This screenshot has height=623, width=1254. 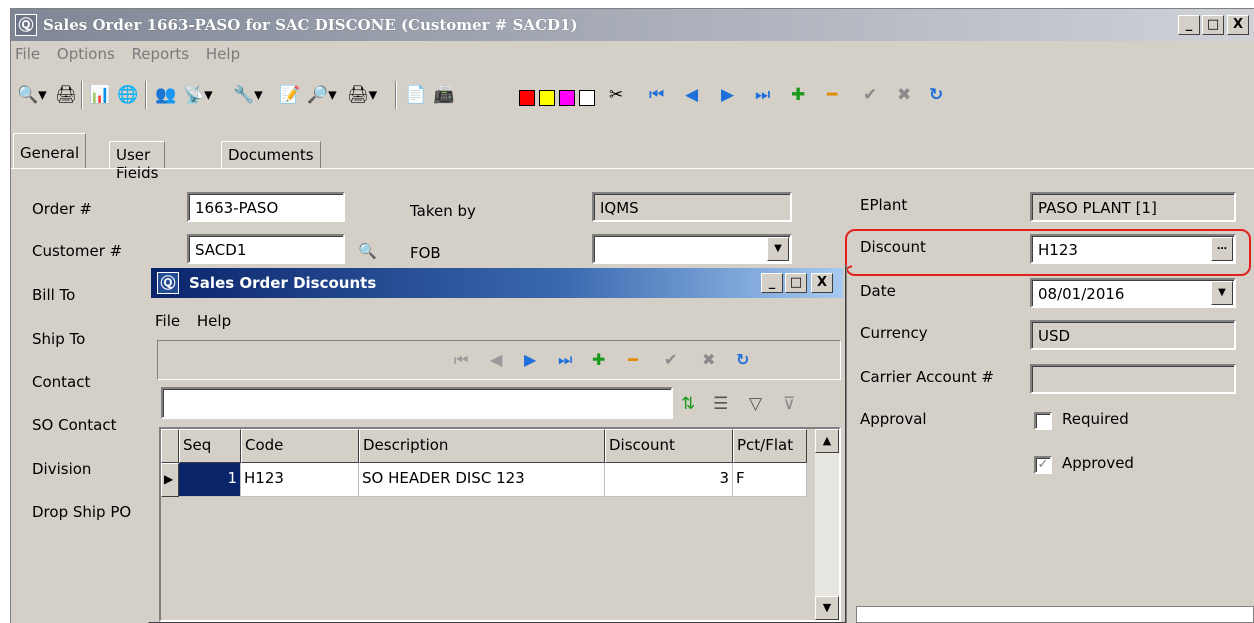 What do you see at coordinates (417, 403) in the screenshot?
I see `dialog-search-input` at bounding box center [417, 403].